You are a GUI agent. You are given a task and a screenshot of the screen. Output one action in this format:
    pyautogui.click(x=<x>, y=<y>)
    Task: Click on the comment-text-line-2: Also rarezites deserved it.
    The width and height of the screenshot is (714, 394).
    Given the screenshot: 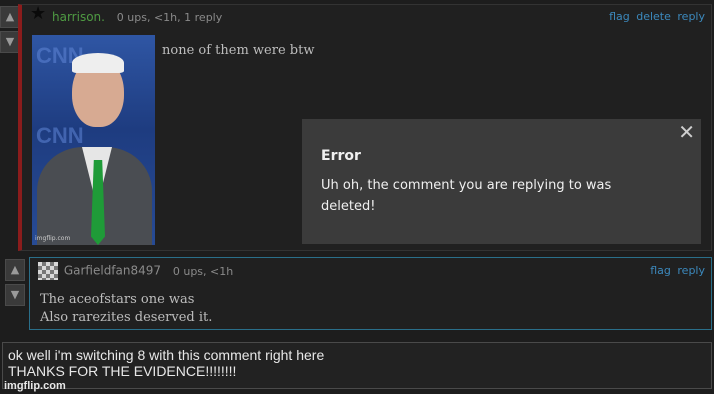 What is the action you would take?
    pyautogui.click(x=126, y=317)
    